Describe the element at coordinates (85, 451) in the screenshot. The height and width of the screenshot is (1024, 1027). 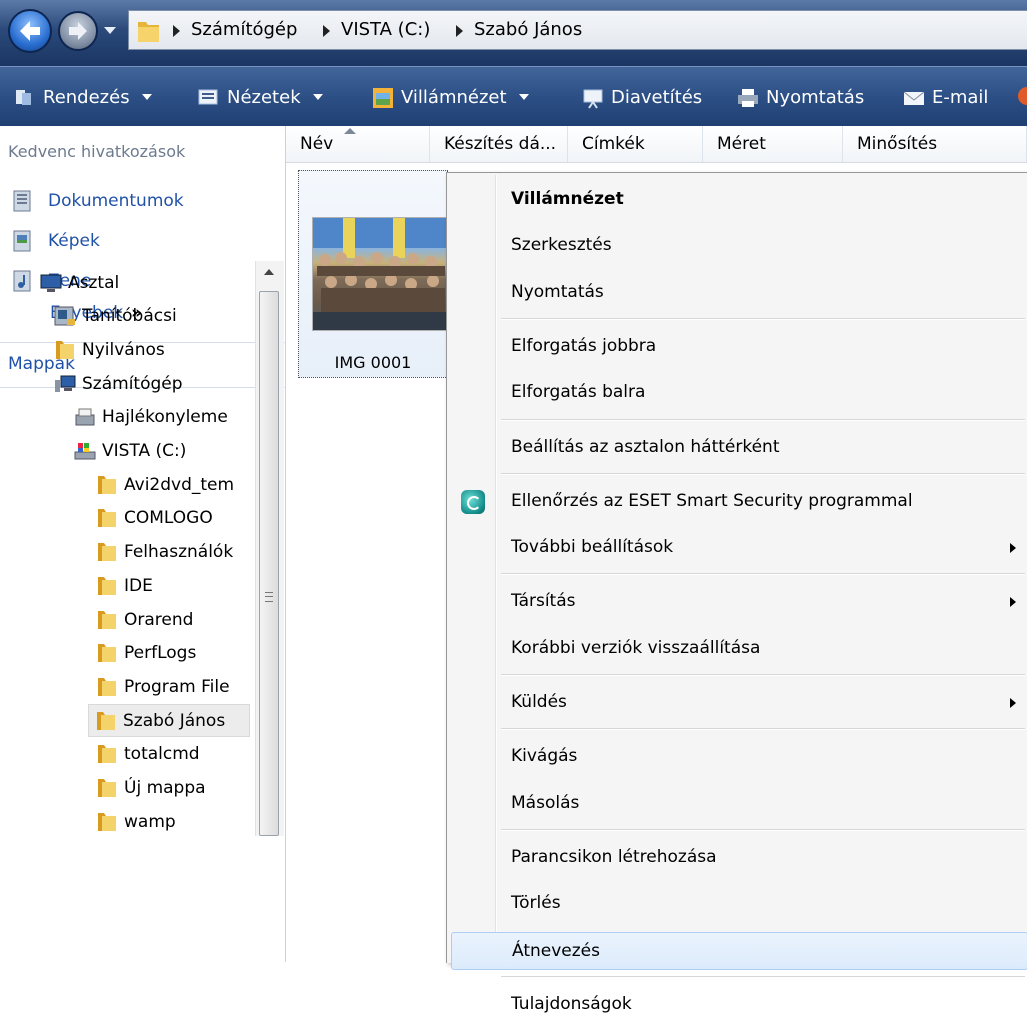
I see `drive-icon` at that location.